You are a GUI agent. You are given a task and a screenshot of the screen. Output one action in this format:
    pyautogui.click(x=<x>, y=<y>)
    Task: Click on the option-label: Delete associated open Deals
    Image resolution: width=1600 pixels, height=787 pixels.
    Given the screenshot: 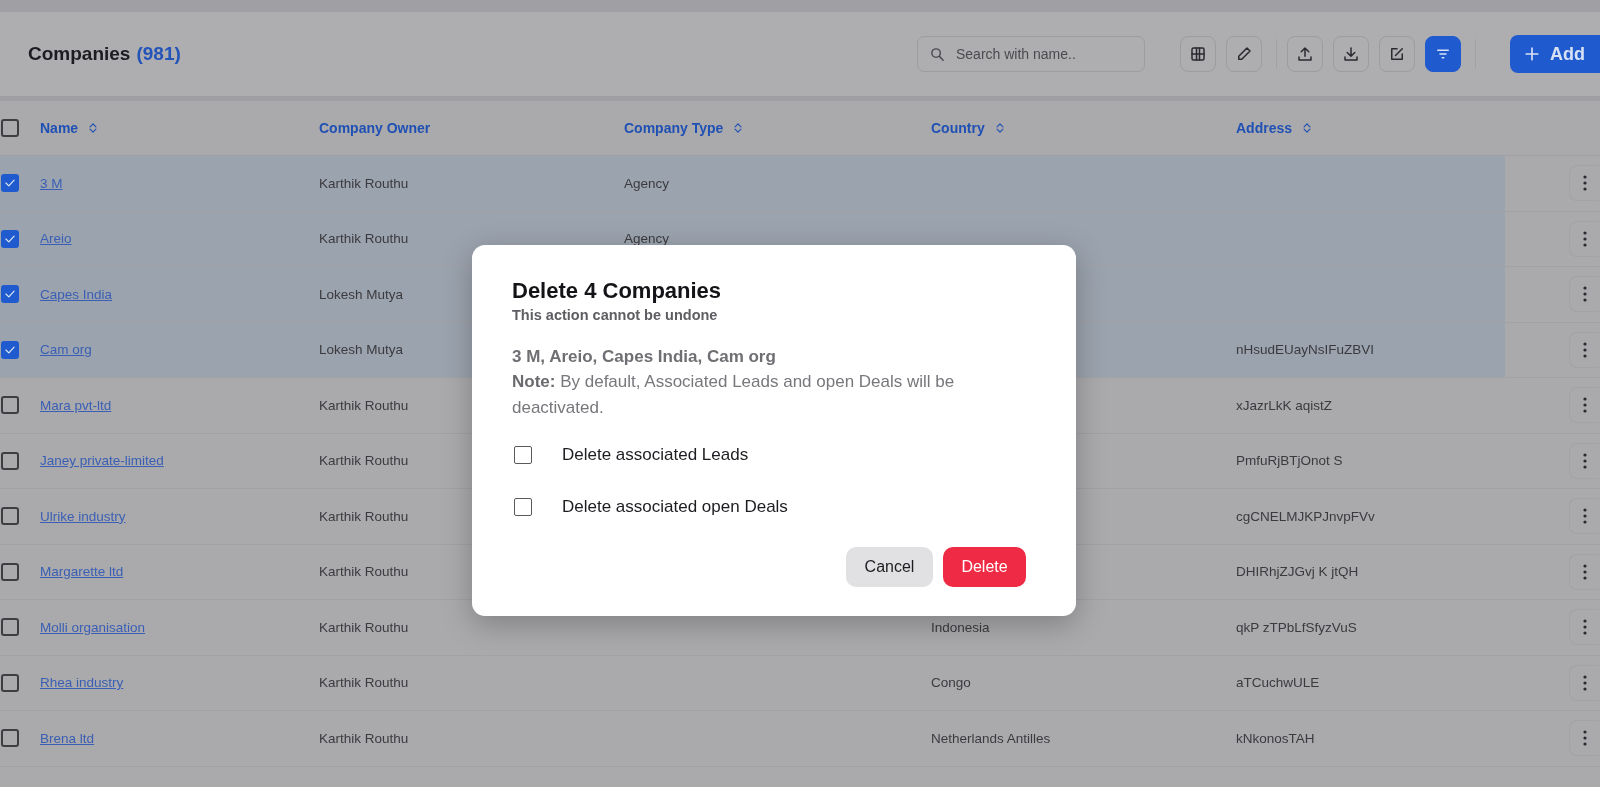 What is the action you would take?
    pyautogui.click(x=675, y=507)
    